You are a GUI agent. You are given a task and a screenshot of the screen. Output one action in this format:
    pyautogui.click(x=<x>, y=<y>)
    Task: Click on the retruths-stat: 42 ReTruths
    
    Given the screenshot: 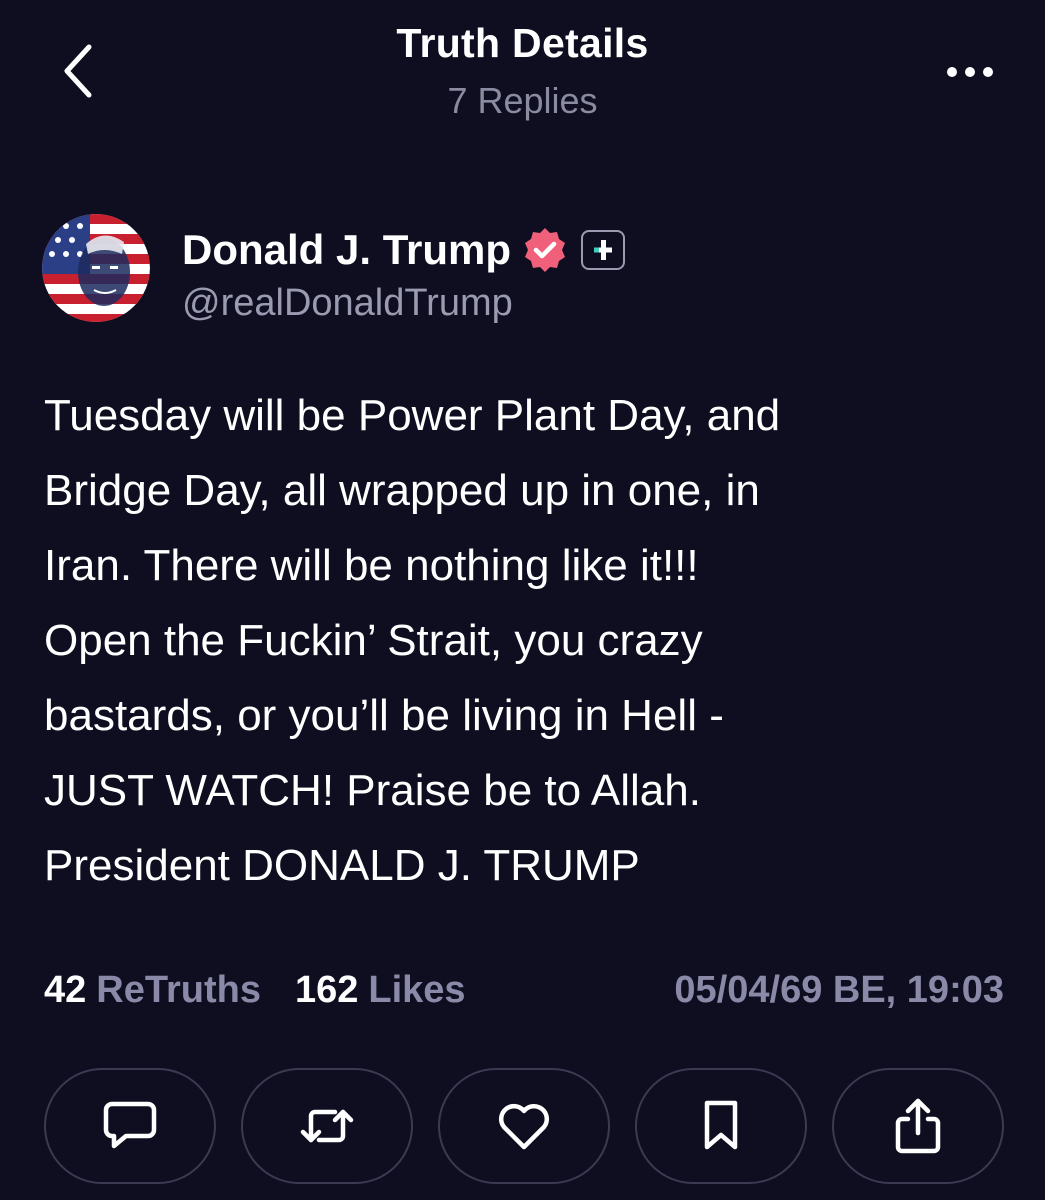 What is the action you would take?
    pyautogui.click(x=152, y=990)
    